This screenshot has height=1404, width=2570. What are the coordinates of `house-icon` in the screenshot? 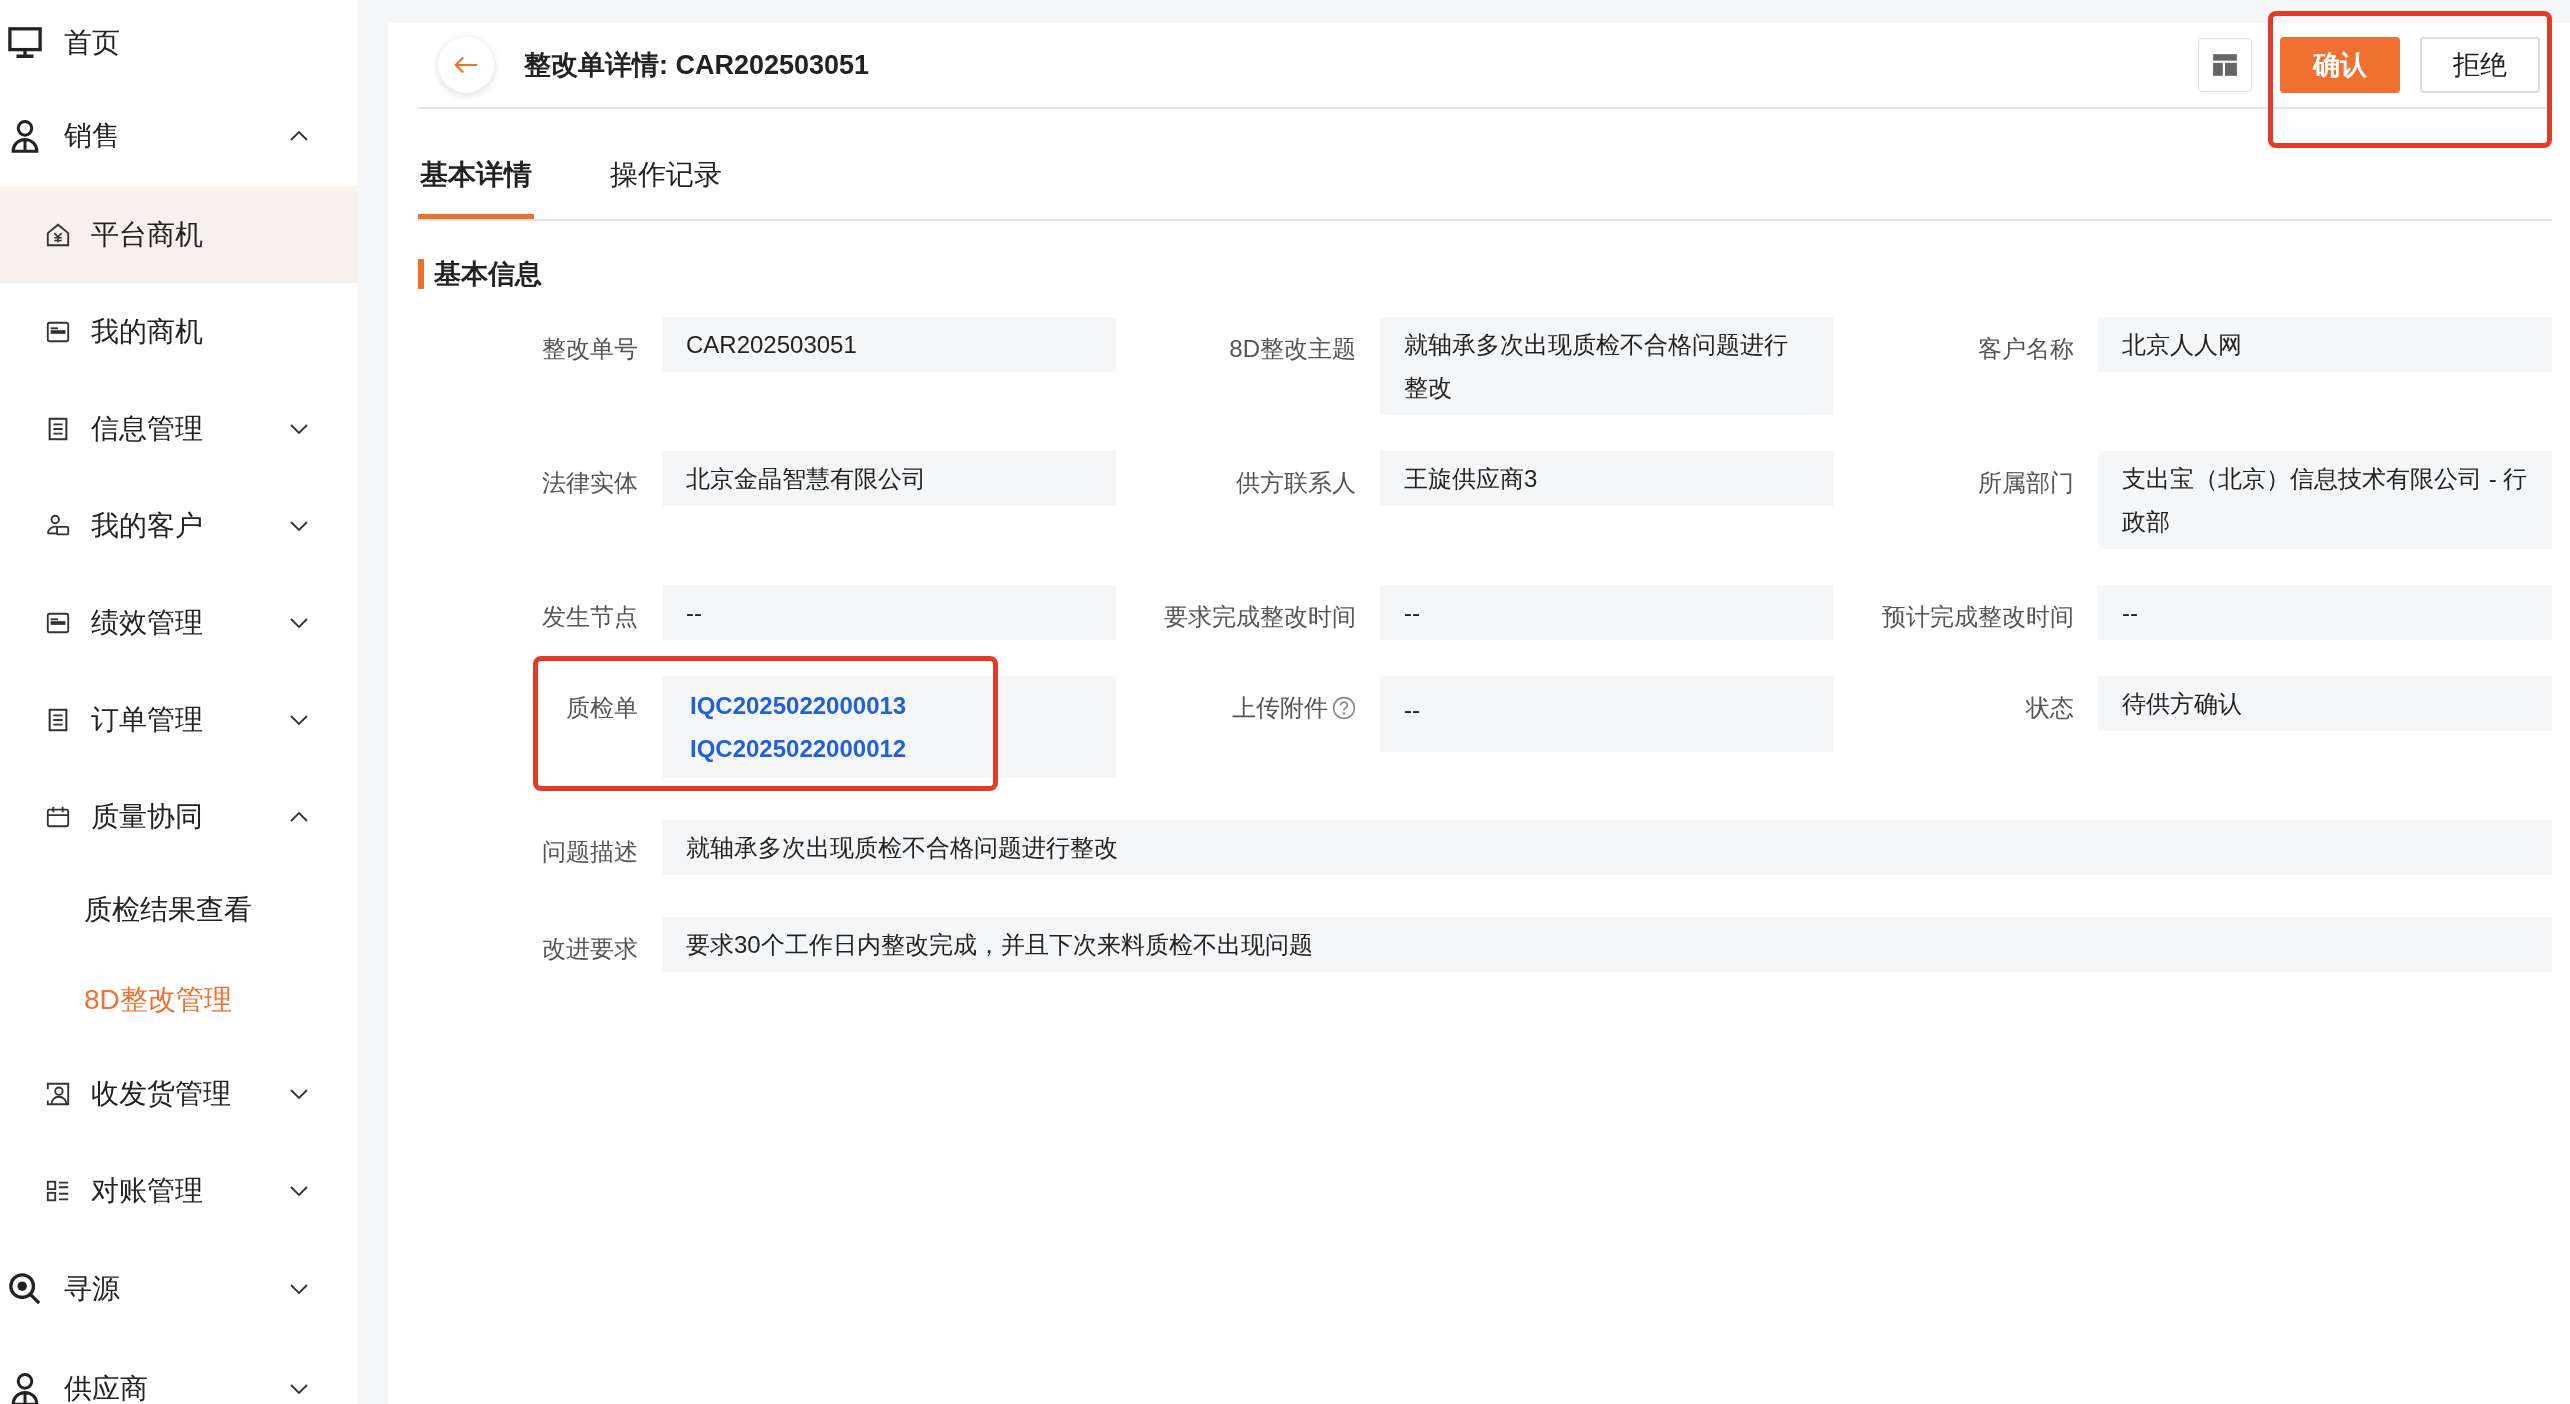 It's located at (58, 234).